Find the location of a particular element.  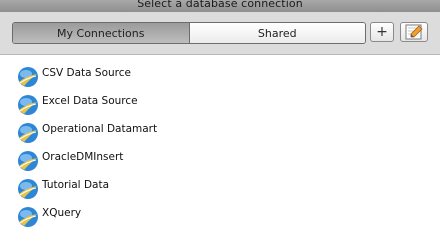

tab-bar: My Connections Shared is located at coordinates (189, 33).